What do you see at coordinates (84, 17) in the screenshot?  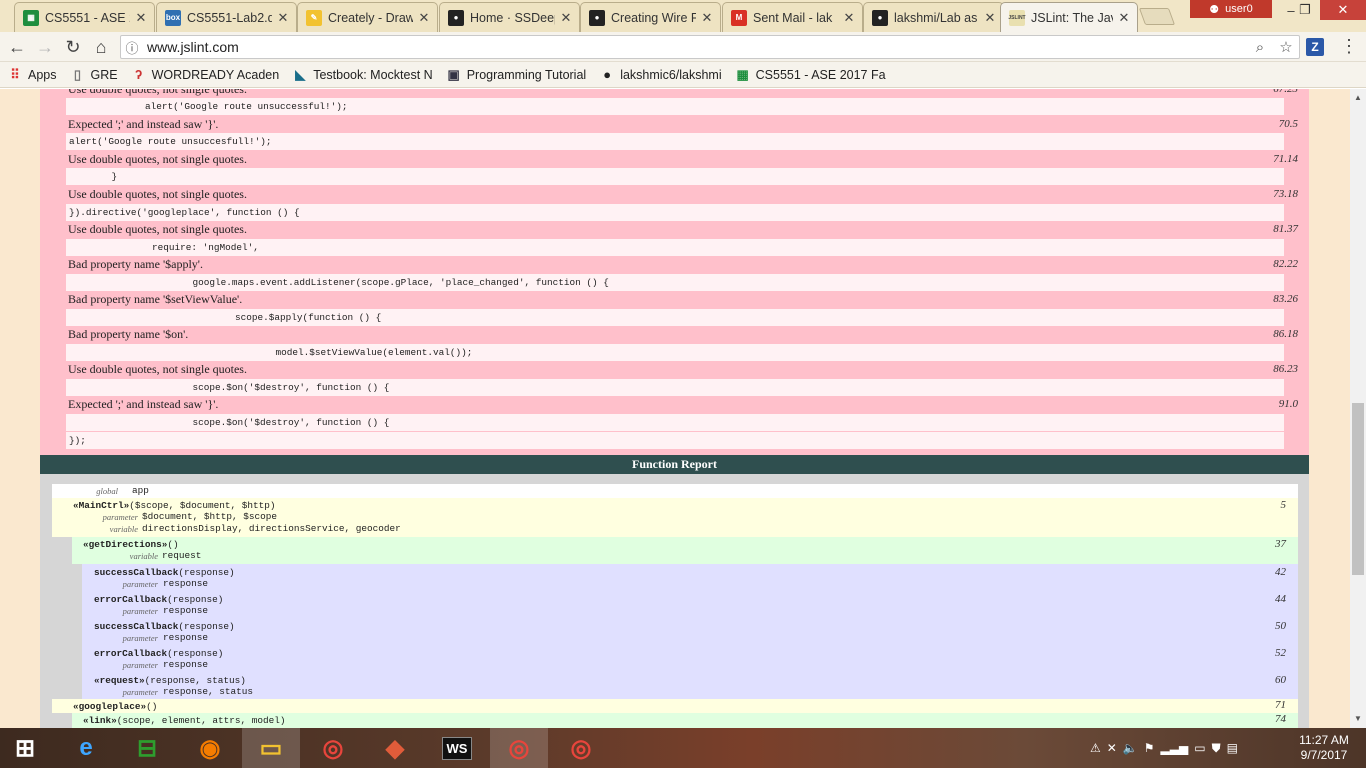 I see `tab-0: ▦ CS5551 - ASE 2 ✕` at bounding box center [84, 17].